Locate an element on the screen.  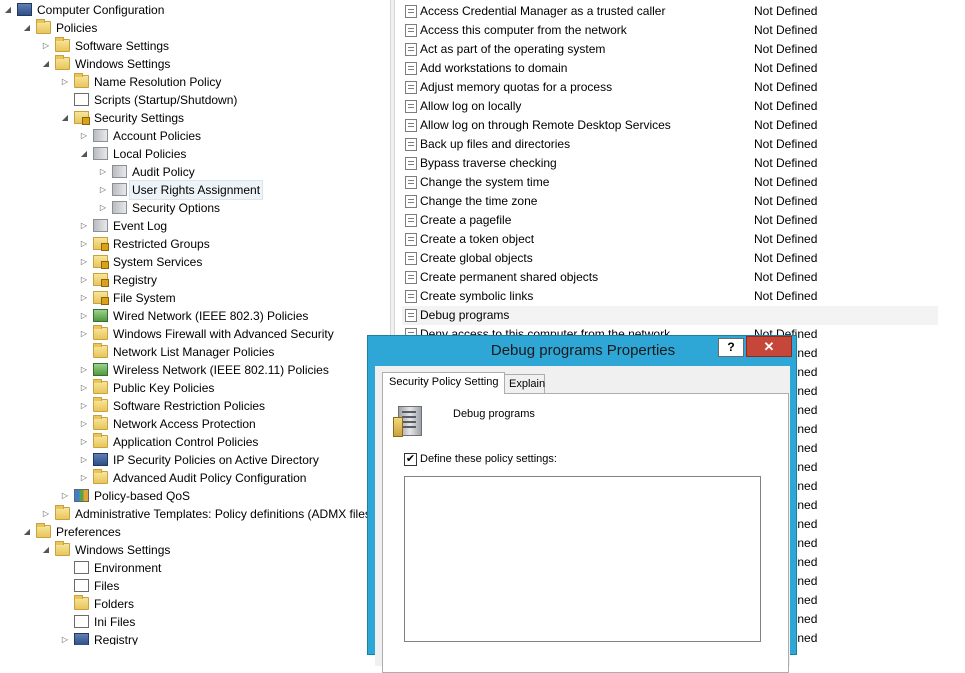
tree-node: ▷ Network Access Protection is located at coordinates (195, 424).